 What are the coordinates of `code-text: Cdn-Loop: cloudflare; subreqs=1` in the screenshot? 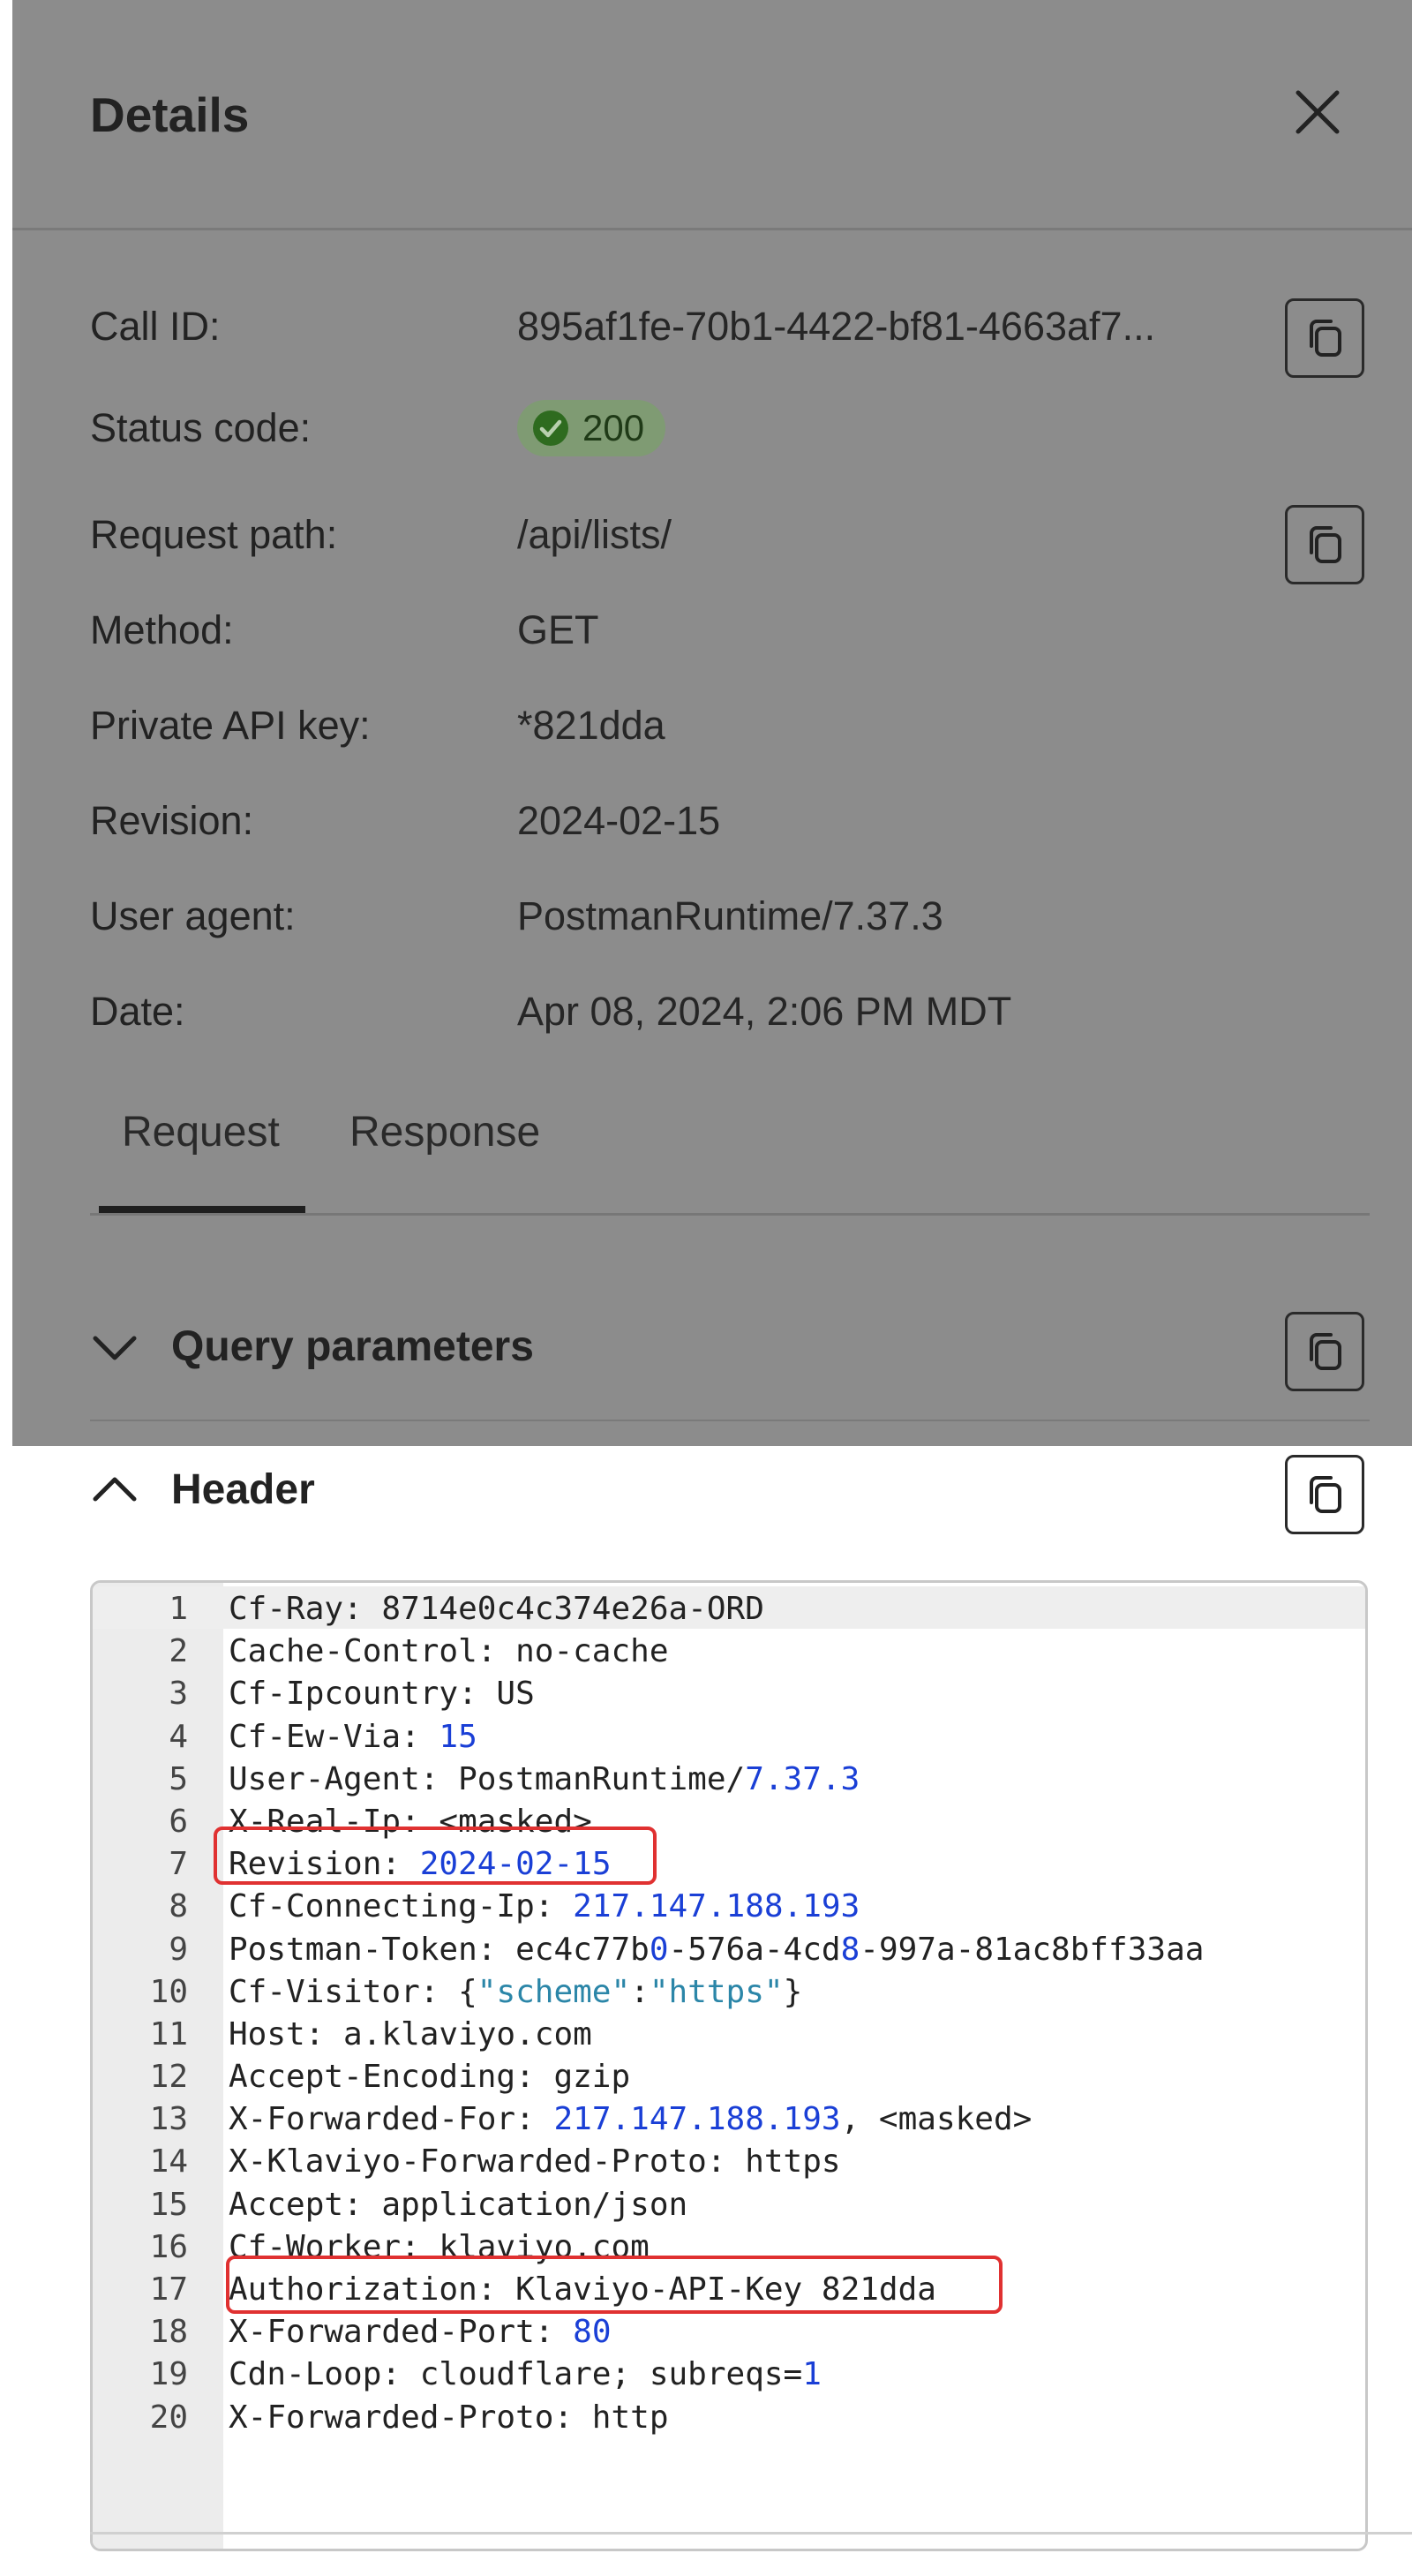 It's located at (525, 2375).